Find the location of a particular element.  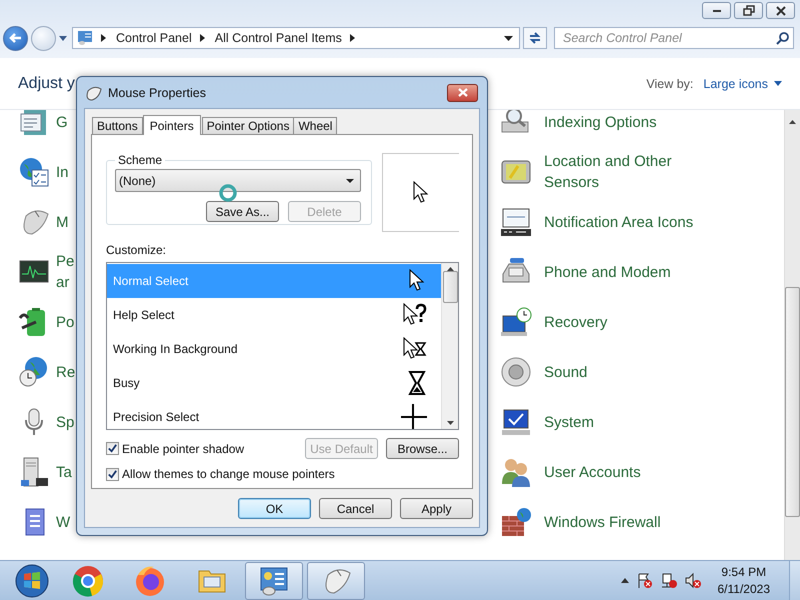

restore-button is located at coordinates (748, 10).